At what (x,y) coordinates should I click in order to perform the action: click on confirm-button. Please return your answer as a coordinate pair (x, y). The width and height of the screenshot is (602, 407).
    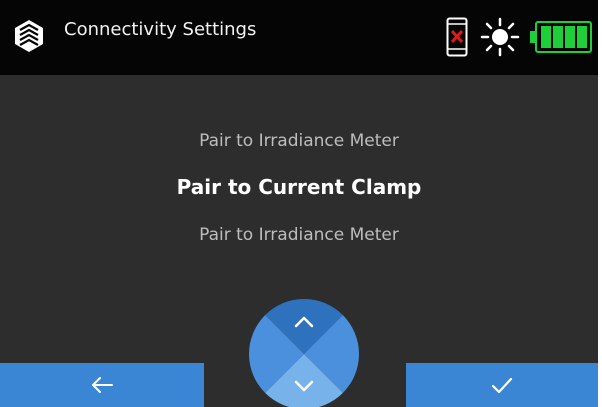
    Looking at the image, I should click on (502, 385).